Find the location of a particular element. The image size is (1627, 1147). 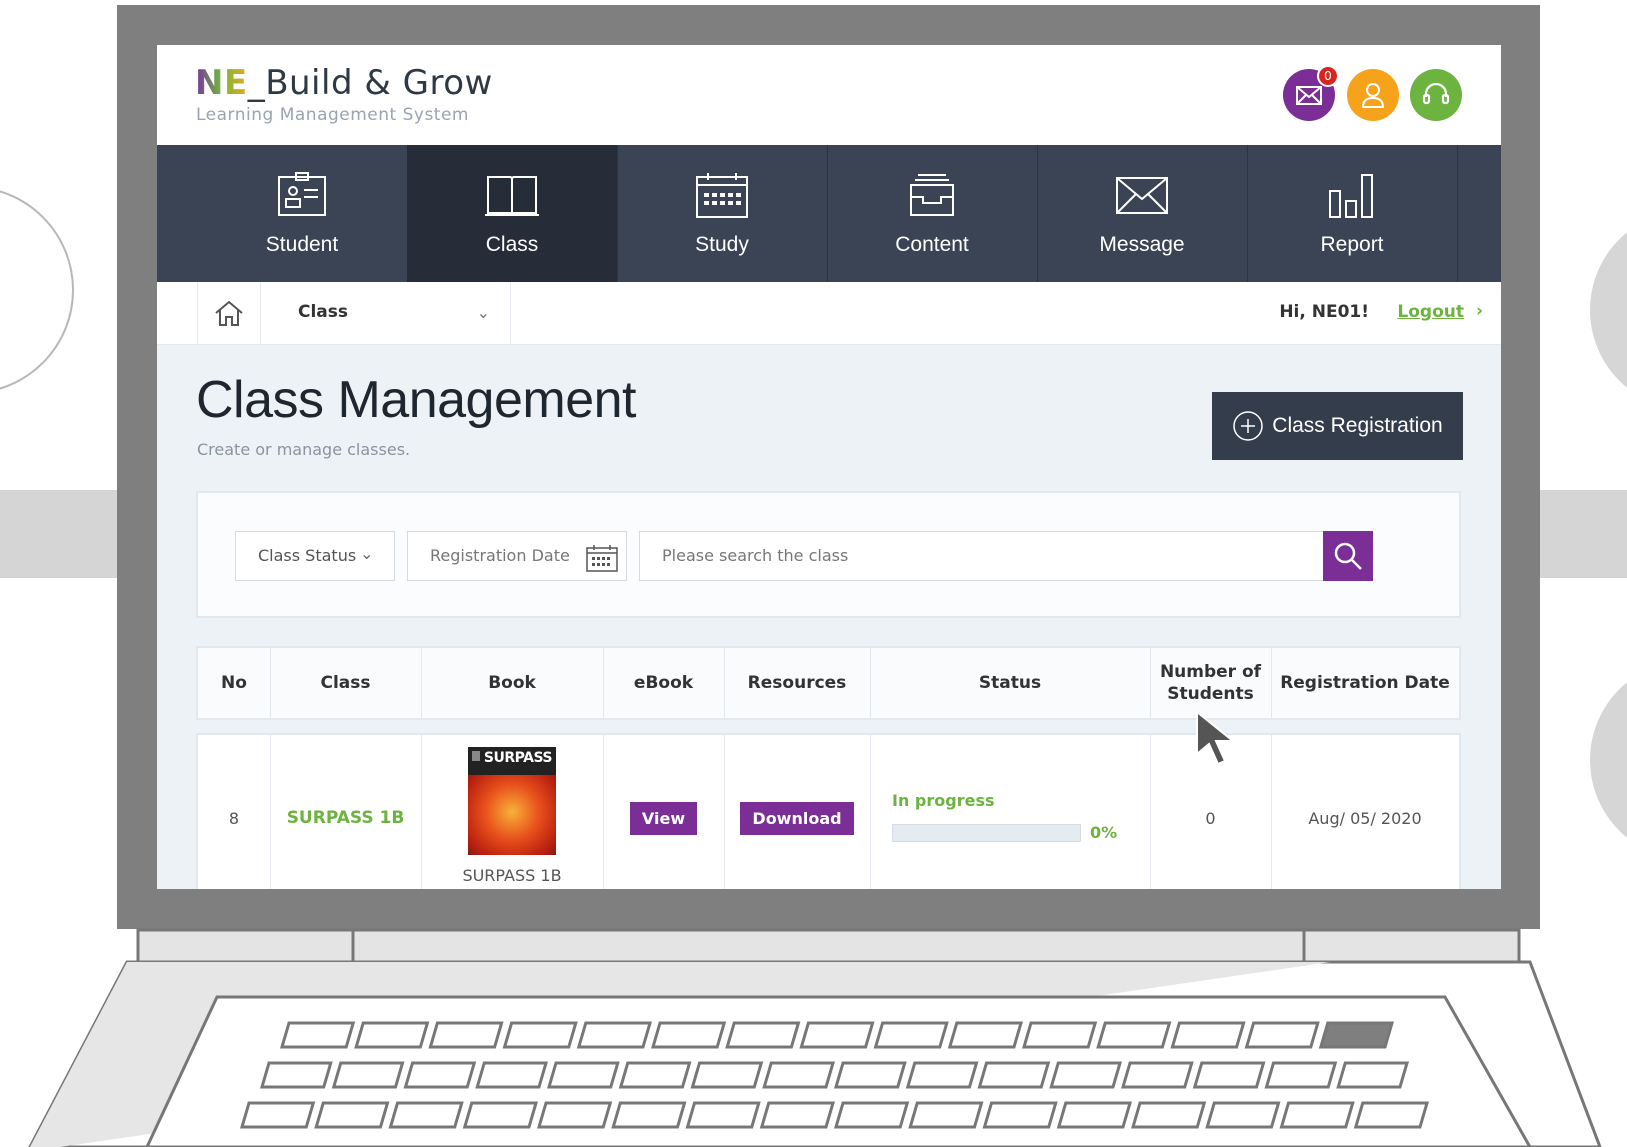

resources-download-button: Download is located at coordinates (797, 818).